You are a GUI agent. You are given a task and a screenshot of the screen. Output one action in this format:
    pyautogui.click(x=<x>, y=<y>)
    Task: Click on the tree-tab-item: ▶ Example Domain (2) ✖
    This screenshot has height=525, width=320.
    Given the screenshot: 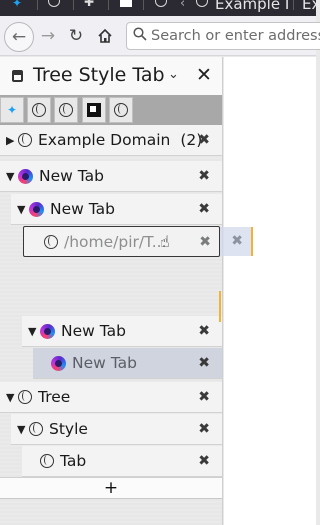 What is the action you would take?
    pyautogui.click(x=111, y=140)
    